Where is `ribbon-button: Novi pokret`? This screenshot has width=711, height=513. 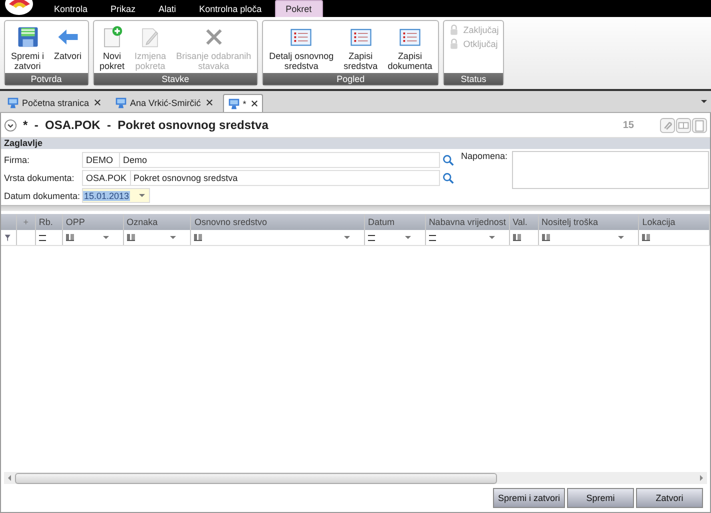
ribbon-button: Novi pokret is located at coordinates (112, 48).